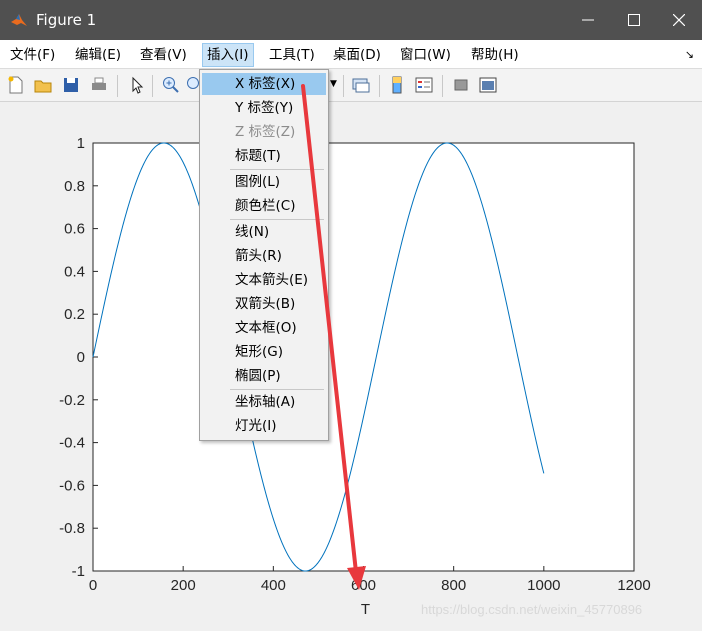 The image size is (702, 631). Describe the element at coordinates (264, 304) in the screenshot. I see `menu-item-double-arrow: 双箭头(B)` at that location.